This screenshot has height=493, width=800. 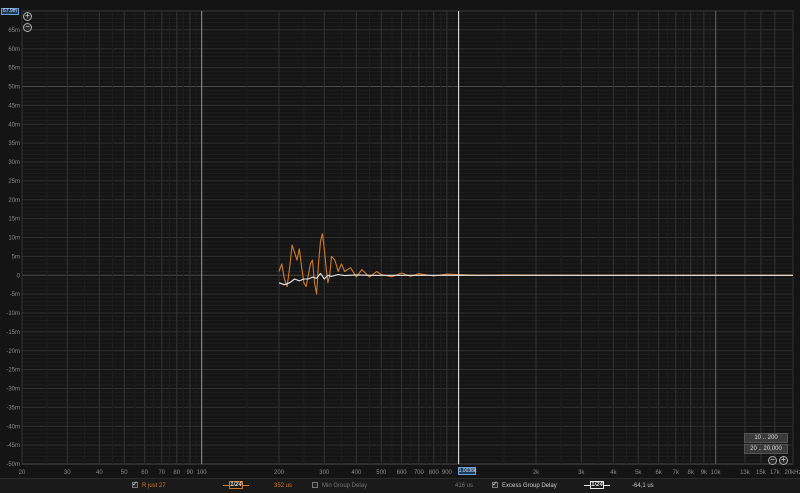 I want to click on x-tick-label: 50, so click(x=124, y=473).